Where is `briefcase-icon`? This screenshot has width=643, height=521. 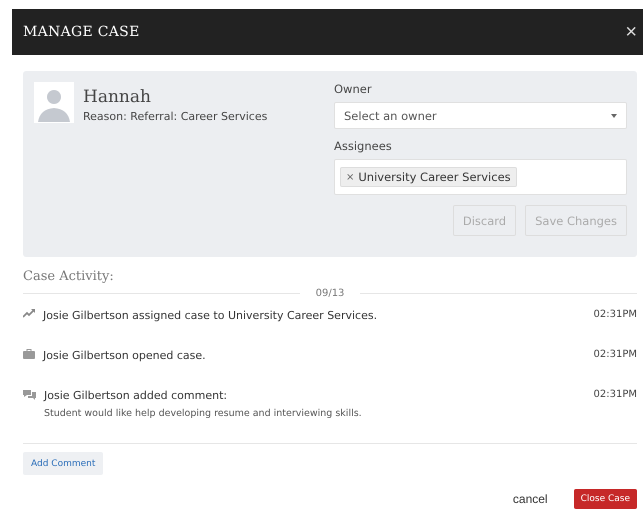
briefcase-icon is located at coordinates (29, 354).